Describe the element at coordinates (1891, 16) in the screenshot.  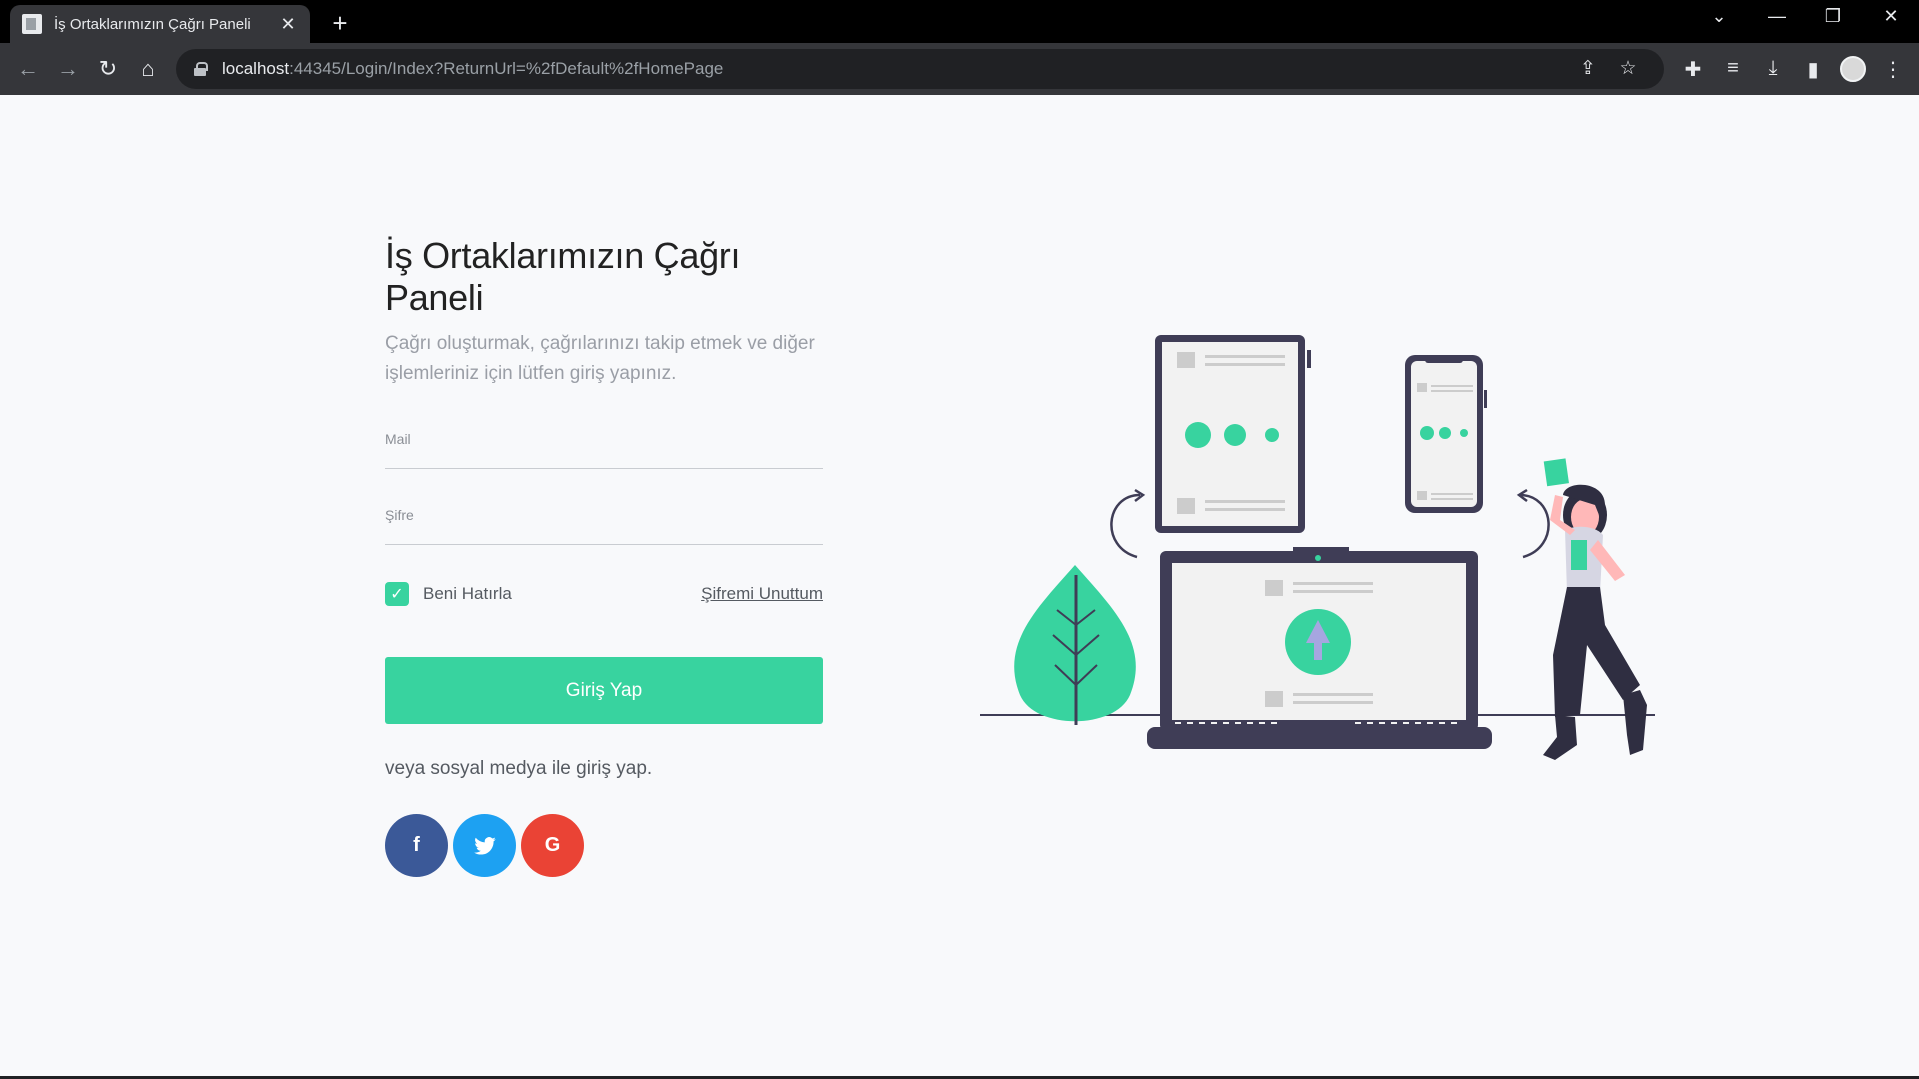
I see `close-window-button: ✕` at that location.